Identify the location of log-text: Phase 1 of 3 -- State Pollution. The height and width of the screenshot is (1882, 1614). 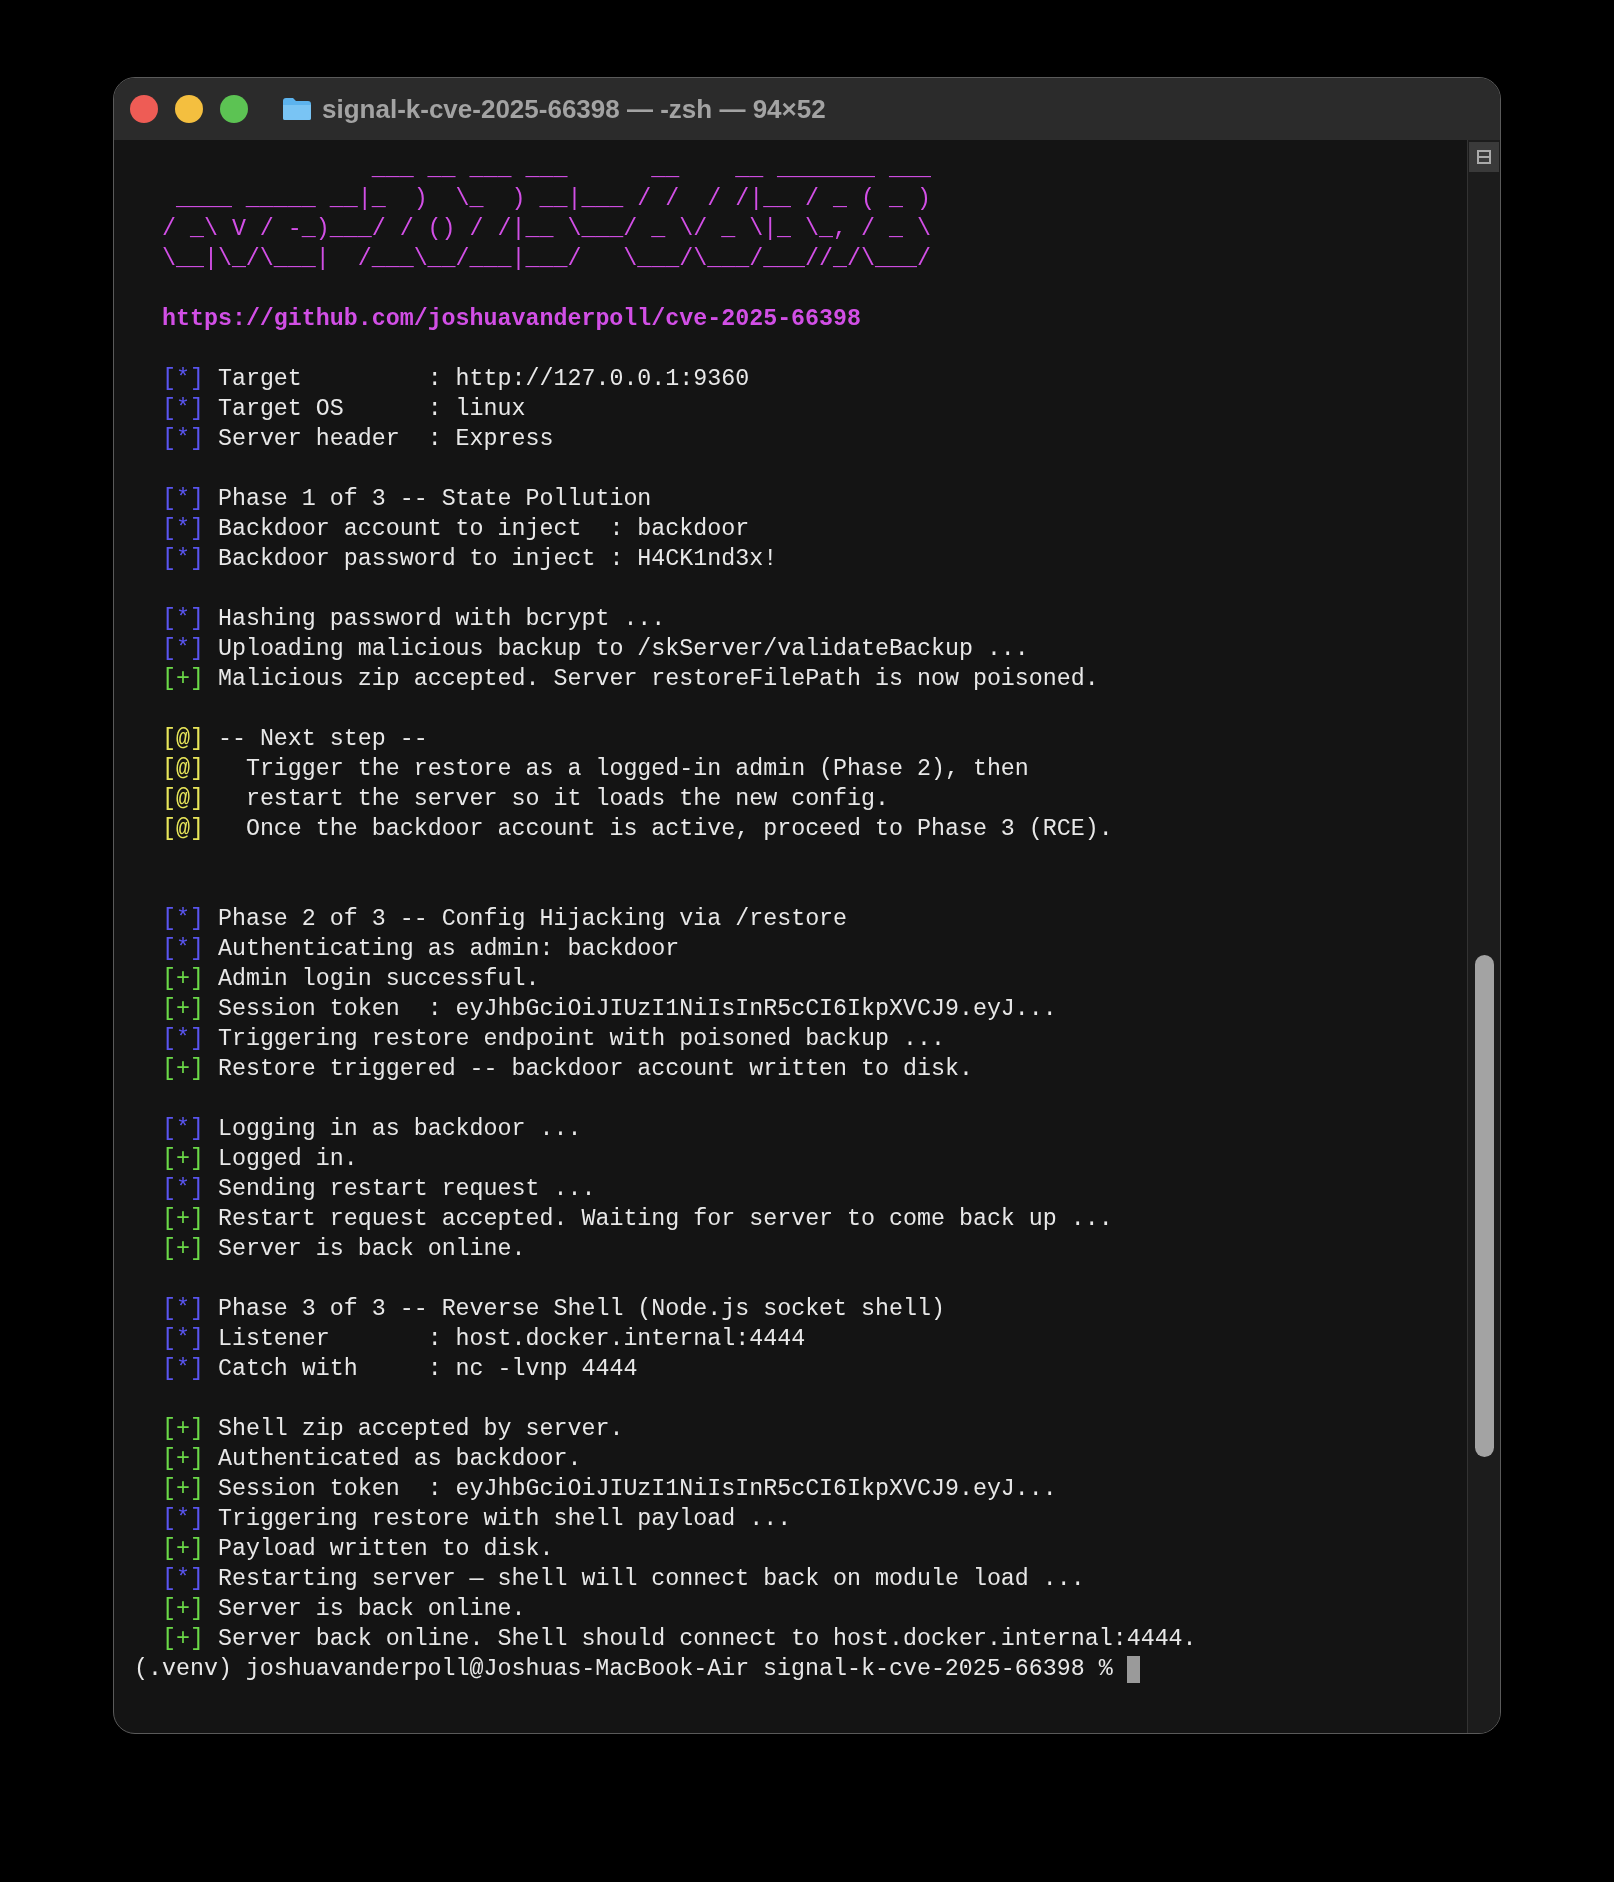
(434, 499).